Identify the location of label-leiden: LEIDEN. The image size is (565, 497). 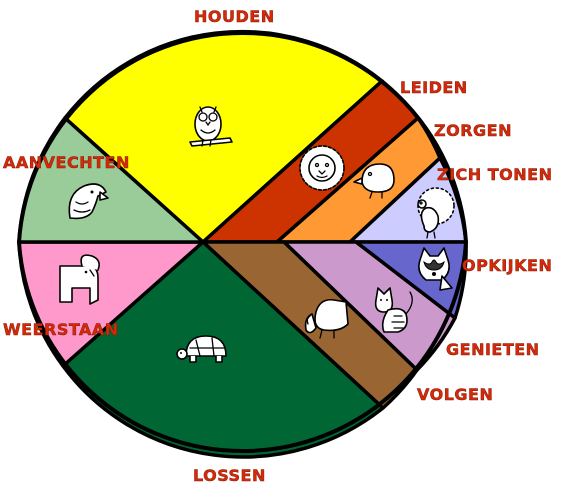
(434, 87).